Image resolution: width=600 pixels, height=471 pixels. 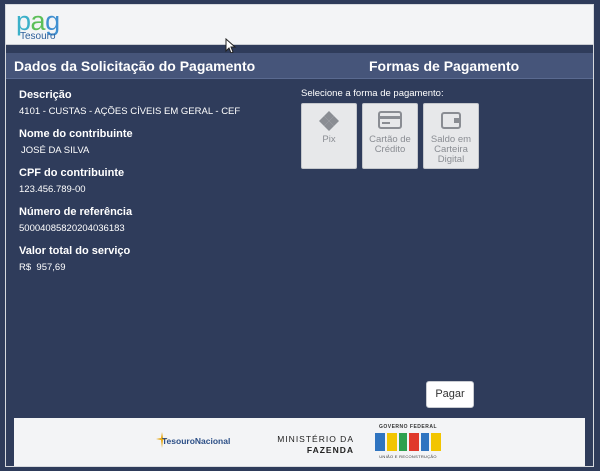 I want to click on field-label: Número de referência, so click(x=76, y=212).